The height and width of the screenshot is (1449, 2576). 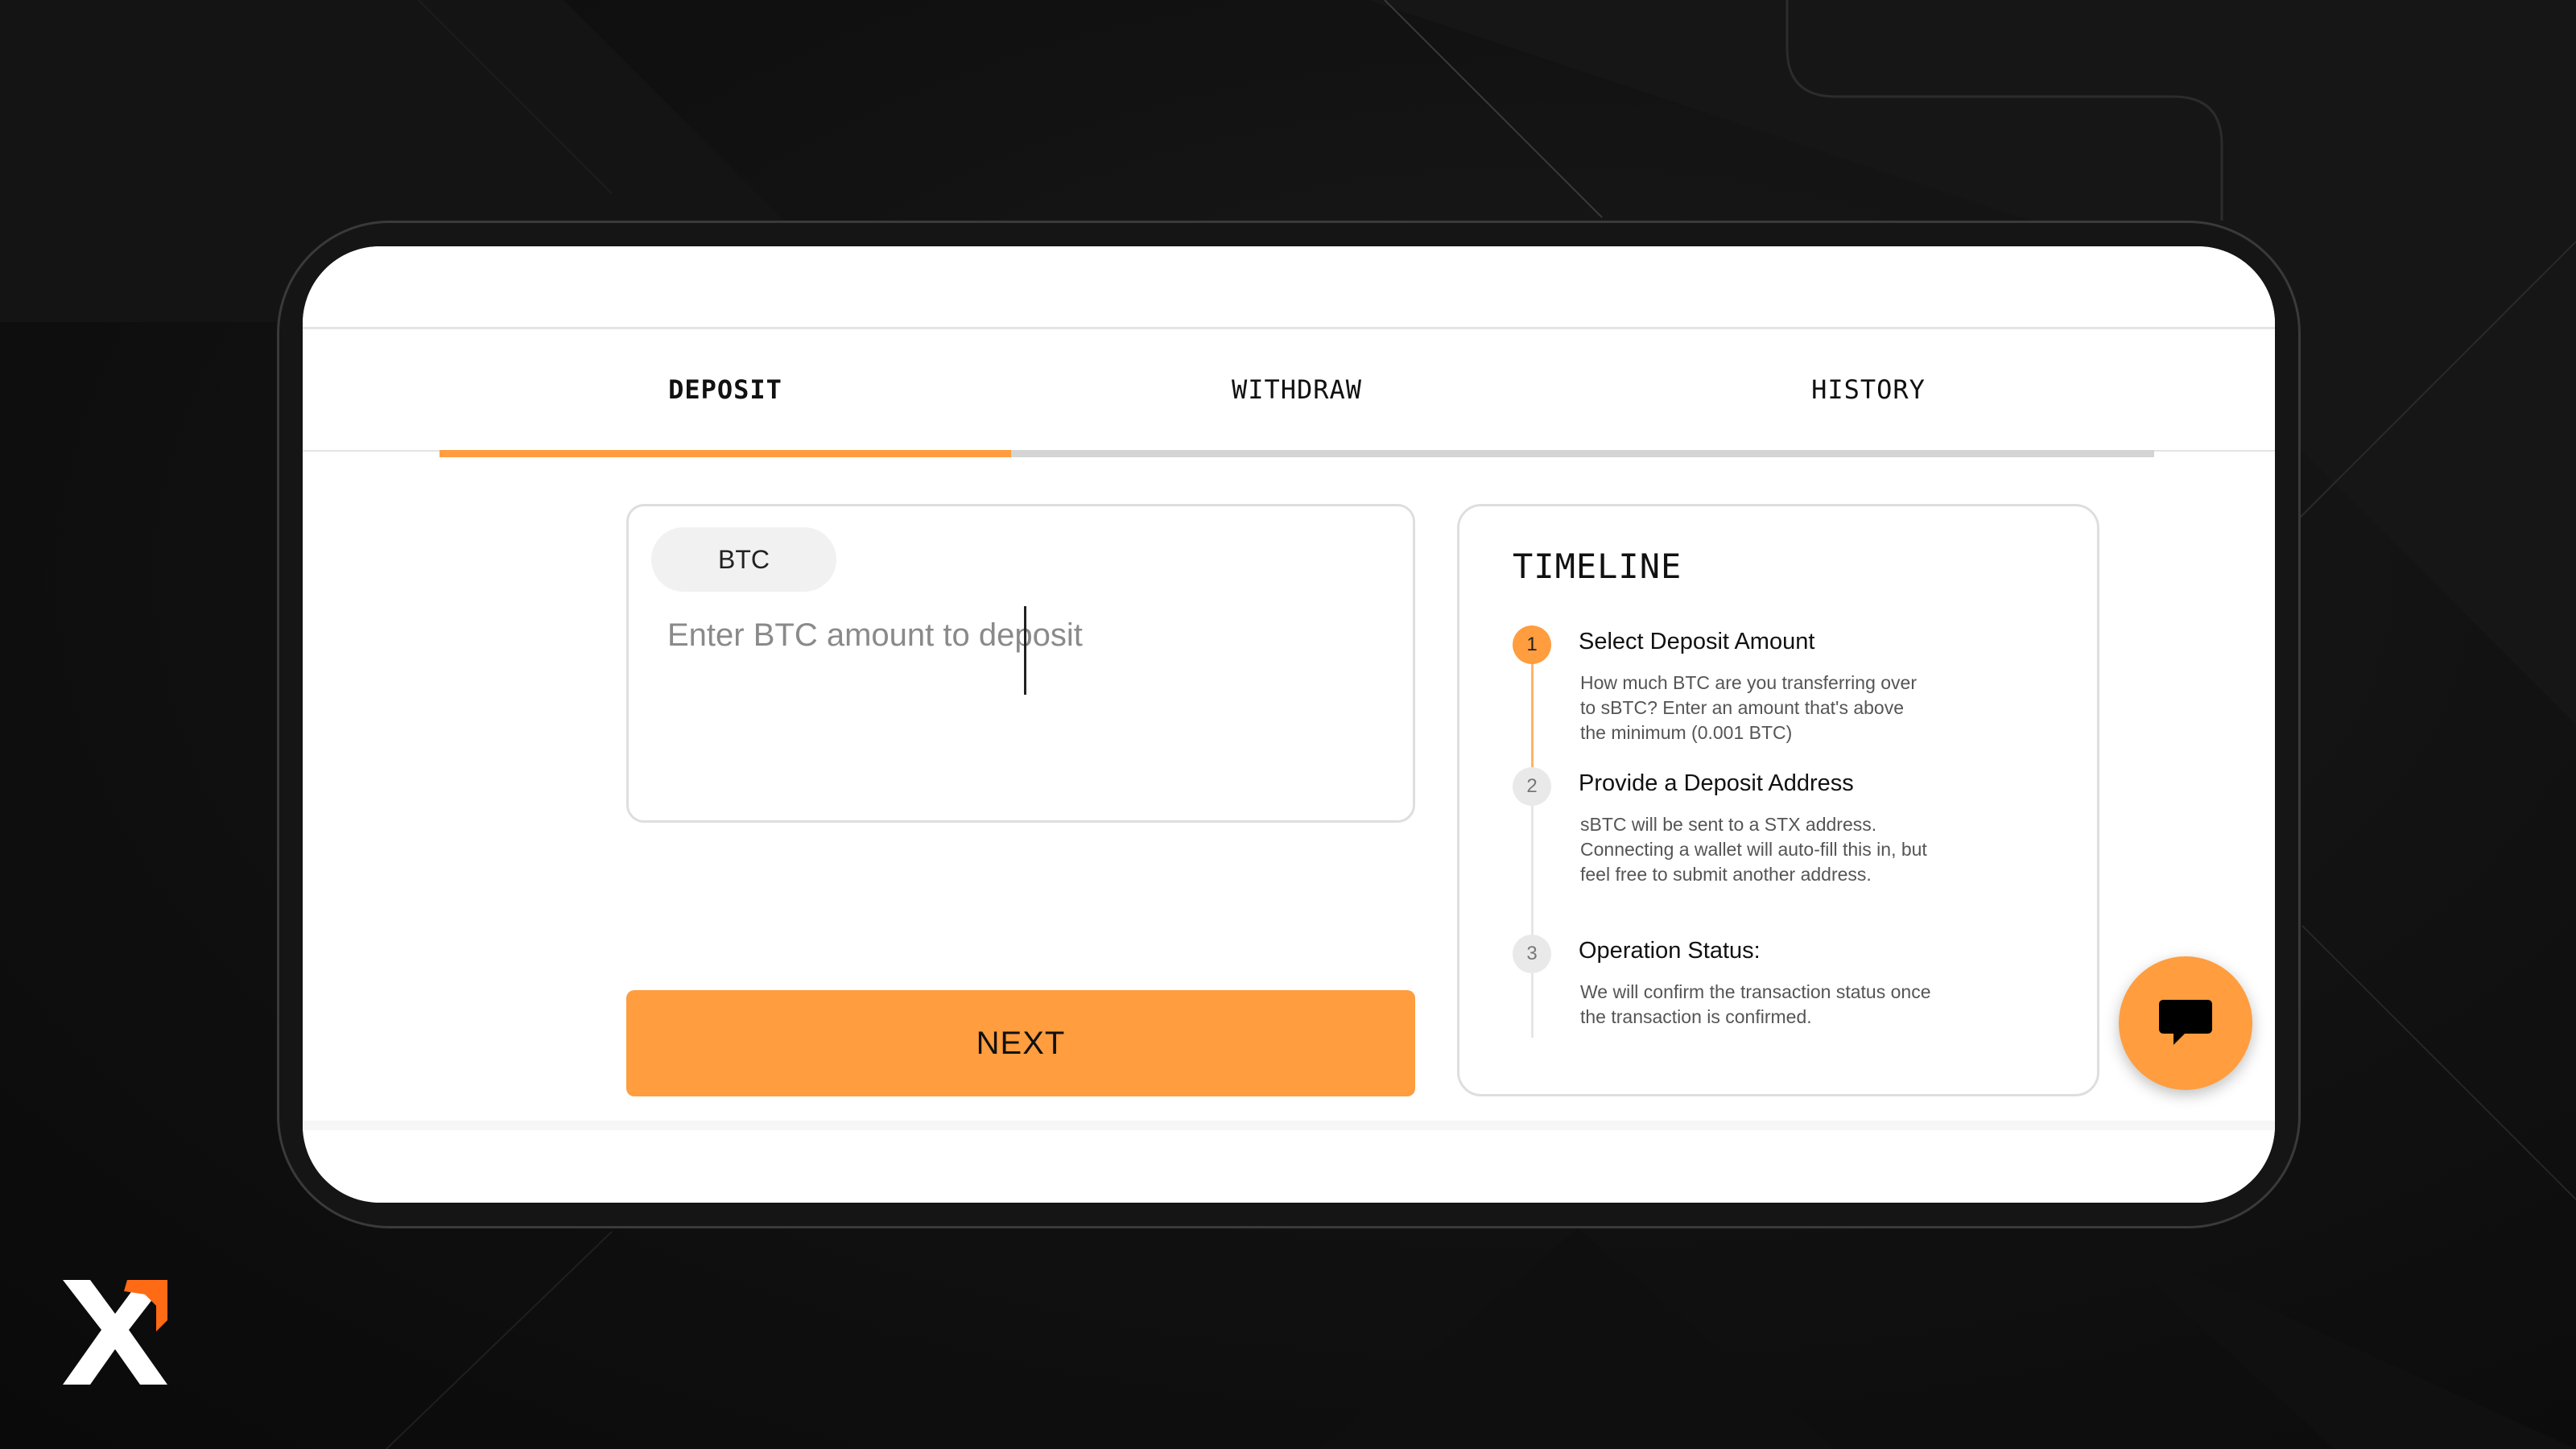 What do you see at coordinates (1697, 641) in the screenshot?
I see `step-title: Select Deposit Amount` at bounding box center [1697, 641].